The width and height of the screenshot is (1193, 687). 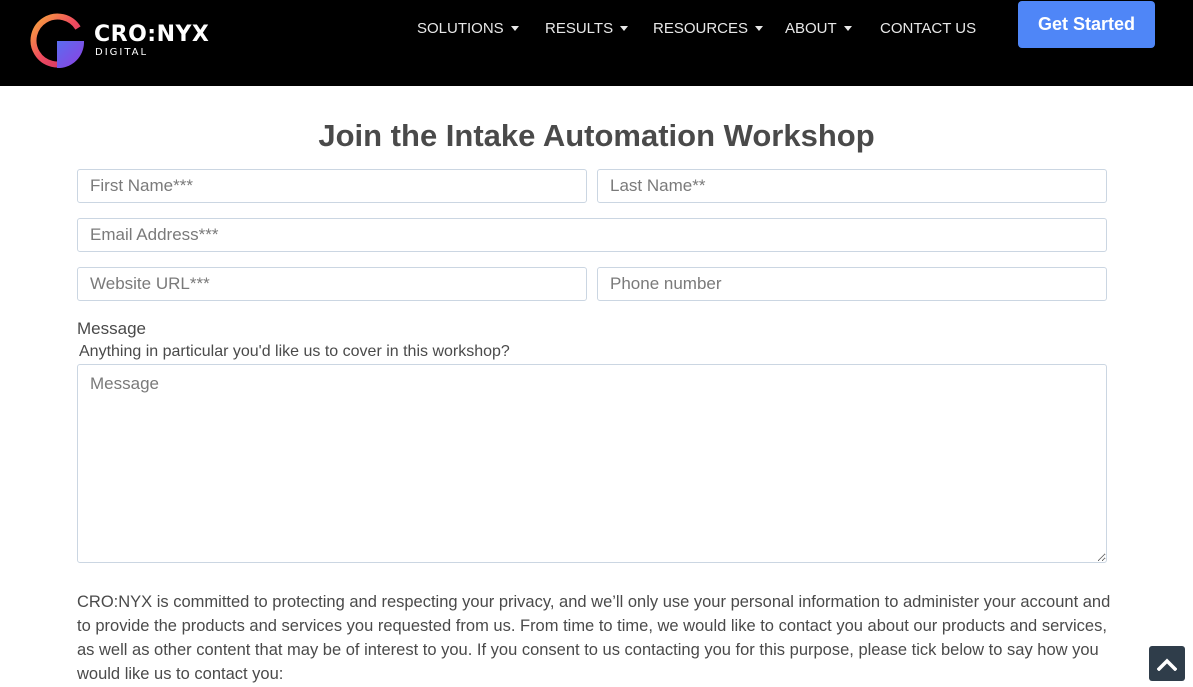 What do you see at coordinates (57, 40) in the screenshot?
I see `cronyx-logo-icon` at bounding box center [57, 40].